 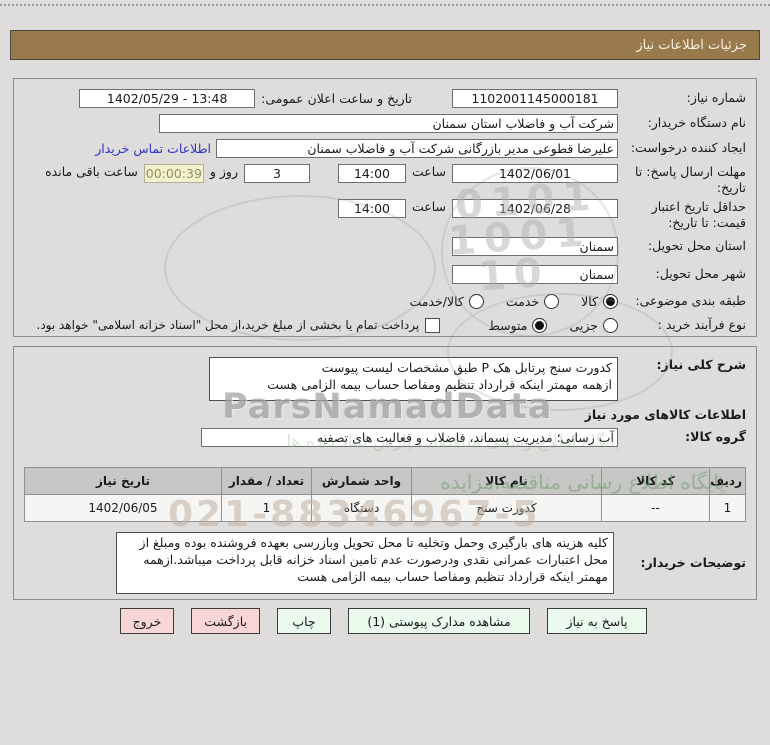 I want to click on buyer-notes-label: توضیحات خریدار:, so click(x=693, y=562).